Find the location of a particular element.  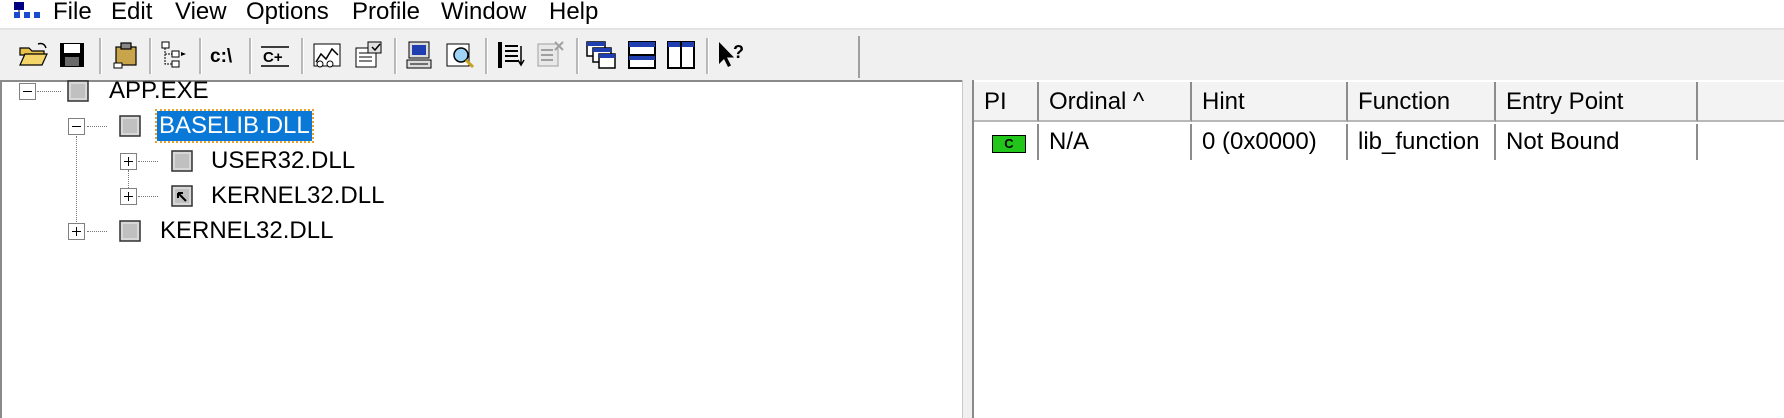

open-icon is located at coordinates (33, 54).